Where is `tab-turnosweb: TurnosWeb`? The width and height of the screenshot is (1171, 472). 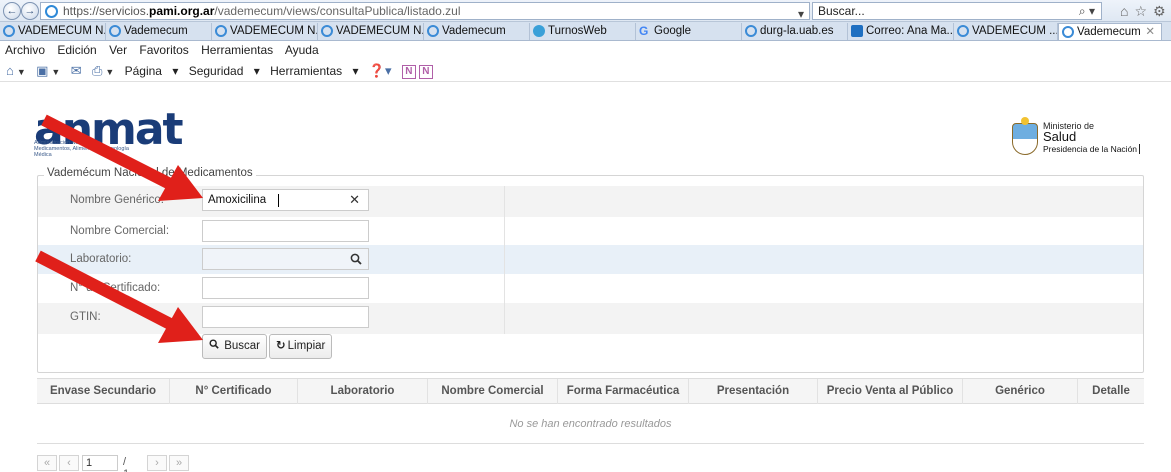 tab-turnosweb: TurnosWeb is located at coordinates (583, 31).